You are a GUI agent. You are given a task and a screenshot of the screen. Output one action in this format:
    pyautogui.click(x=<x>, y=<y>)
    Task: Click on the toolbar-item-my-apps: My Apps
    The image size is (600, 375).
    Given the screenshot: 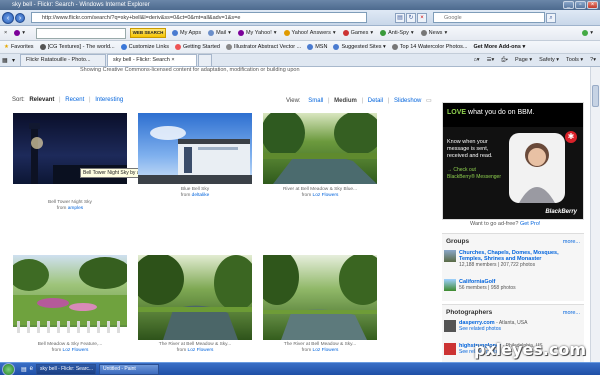 What is the action you would take?
    pyautogui.click(x=186, y=33)
    